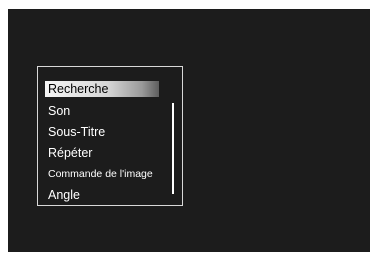  What do you see at coordinates (102, 89) in the screenshot?
I see `menu-item-recherche: Recherche` at bounding box center [102, 89].